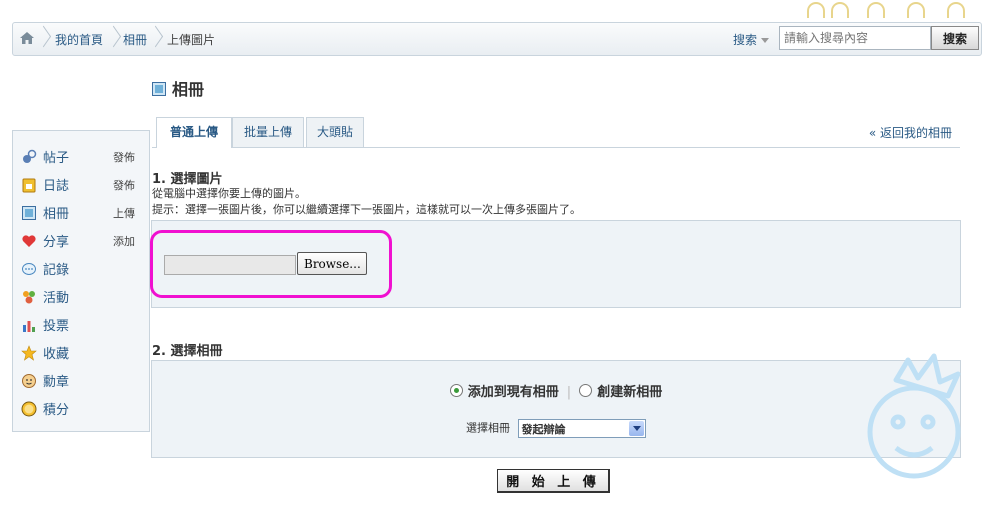  I want to click on home-icon, so click(27, 38).